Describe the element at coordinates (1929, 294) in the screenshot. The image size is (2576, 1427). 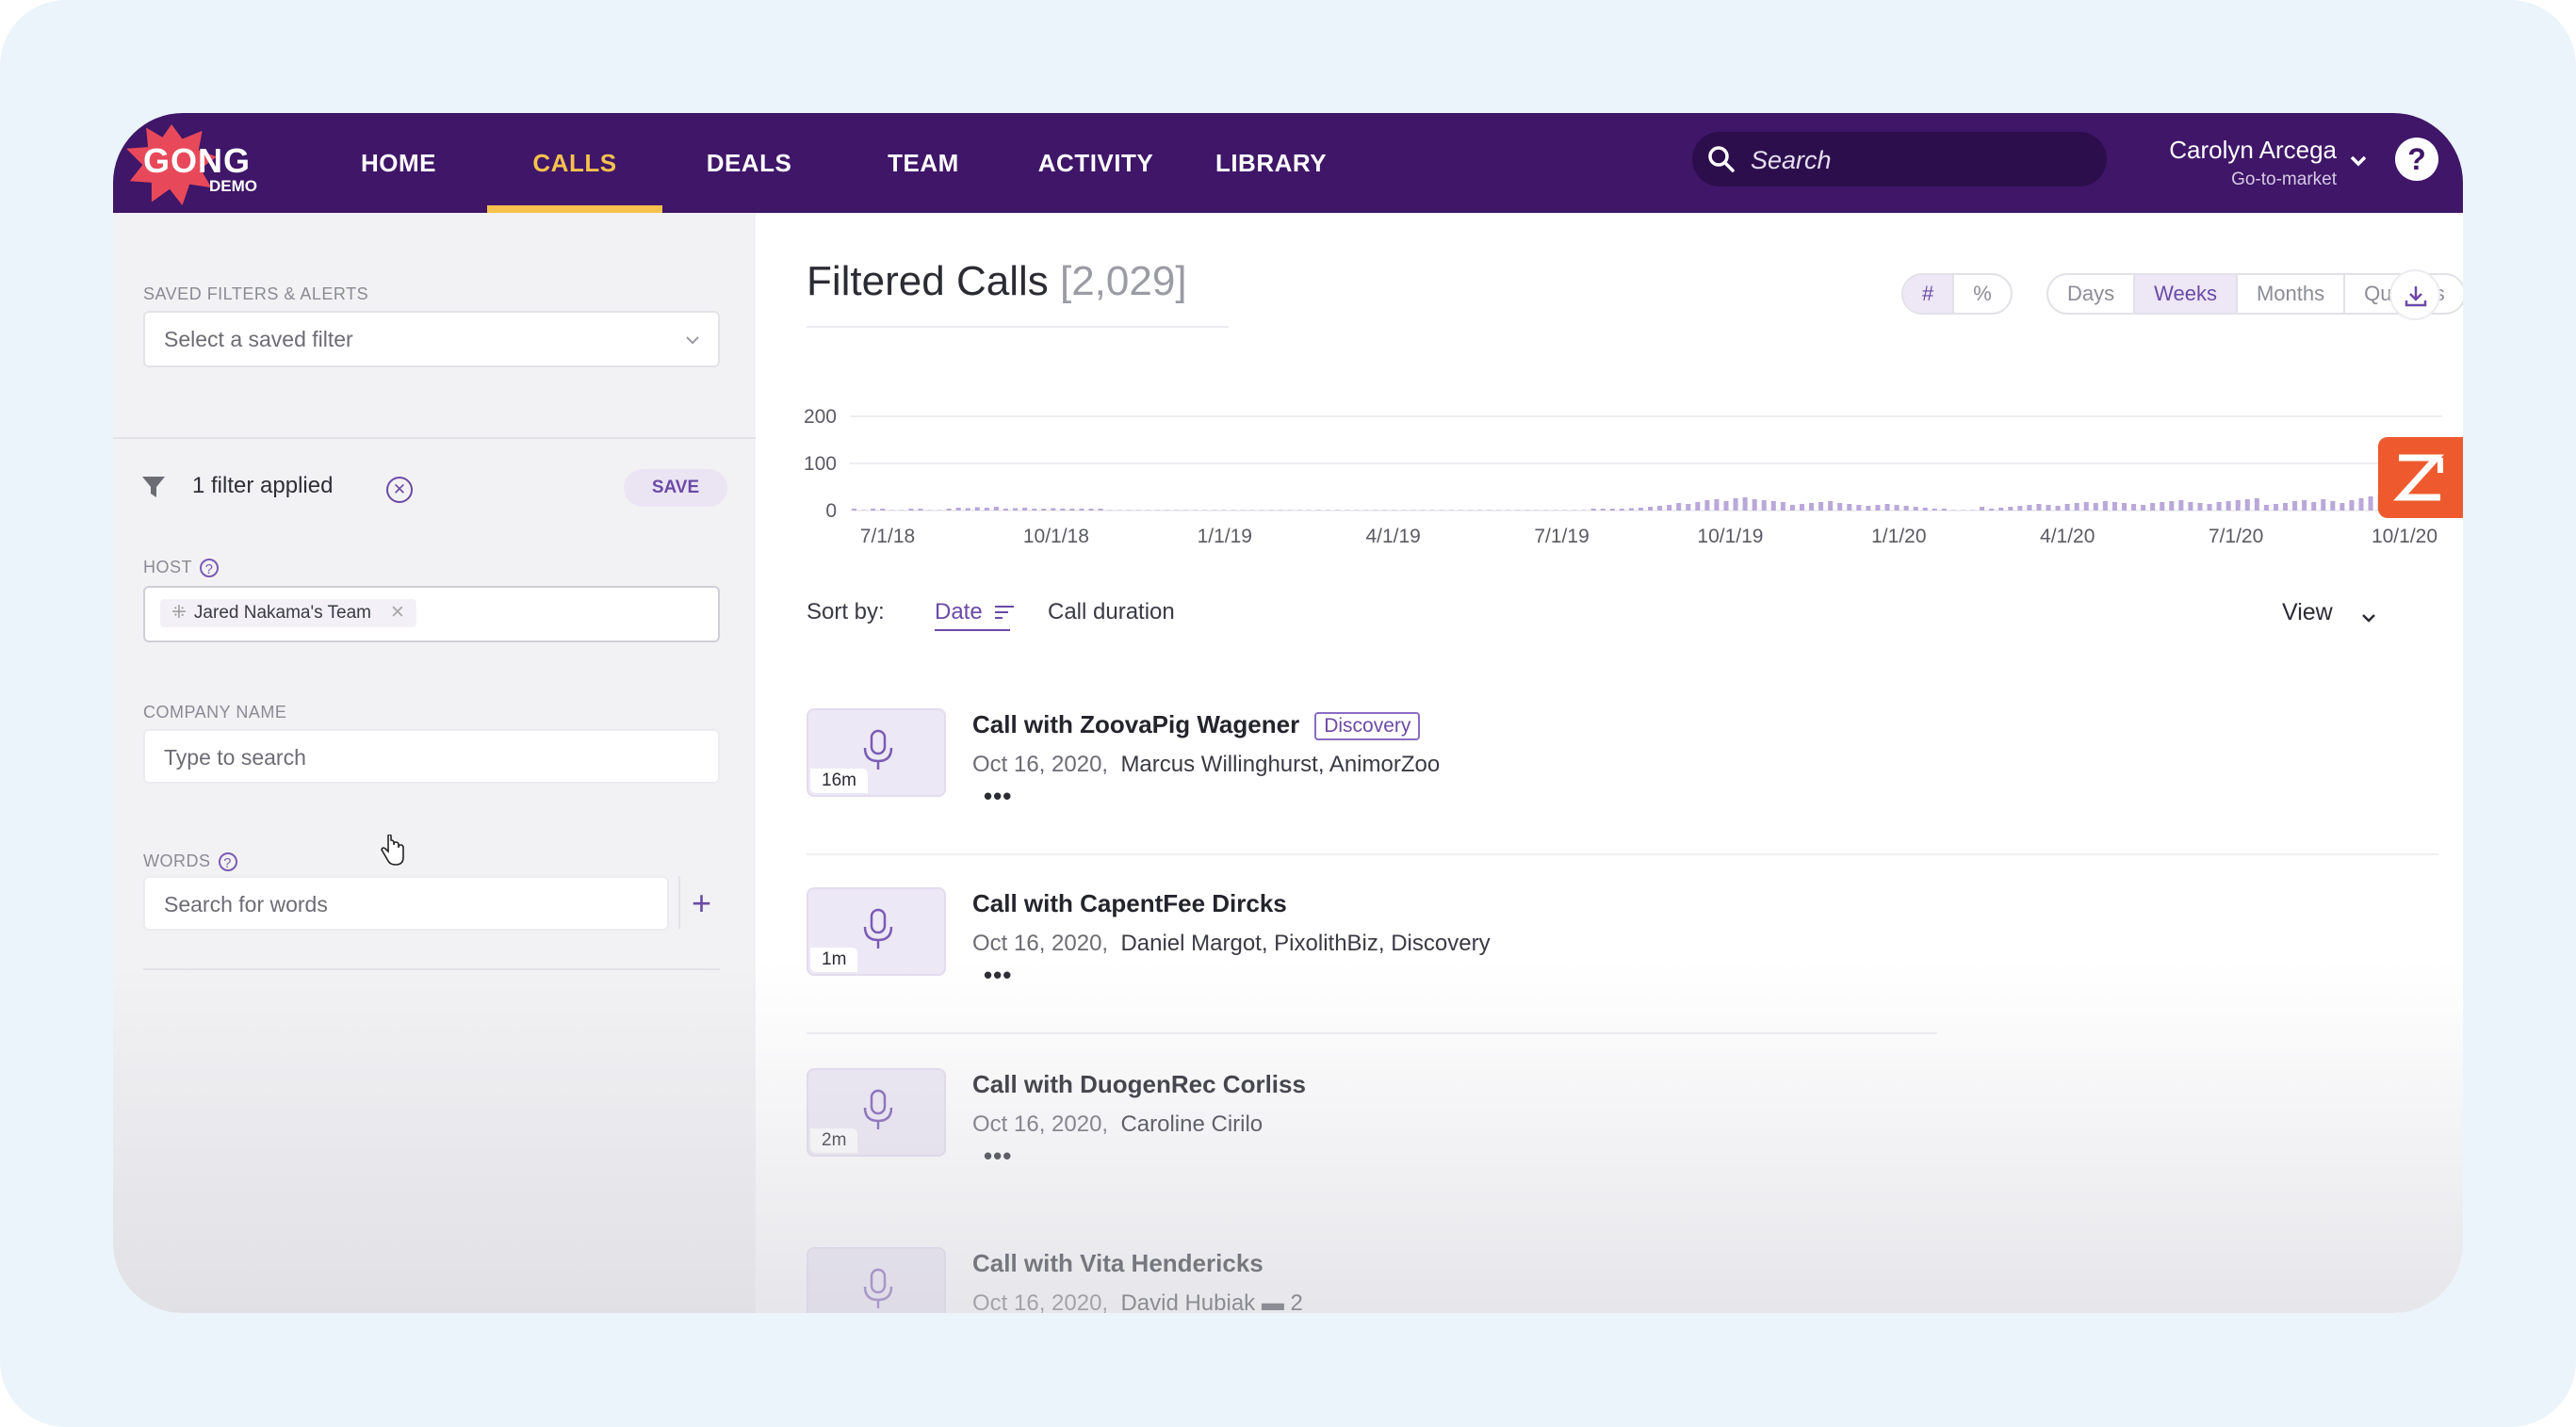
I see `metric-count-toggle: #` at that location.